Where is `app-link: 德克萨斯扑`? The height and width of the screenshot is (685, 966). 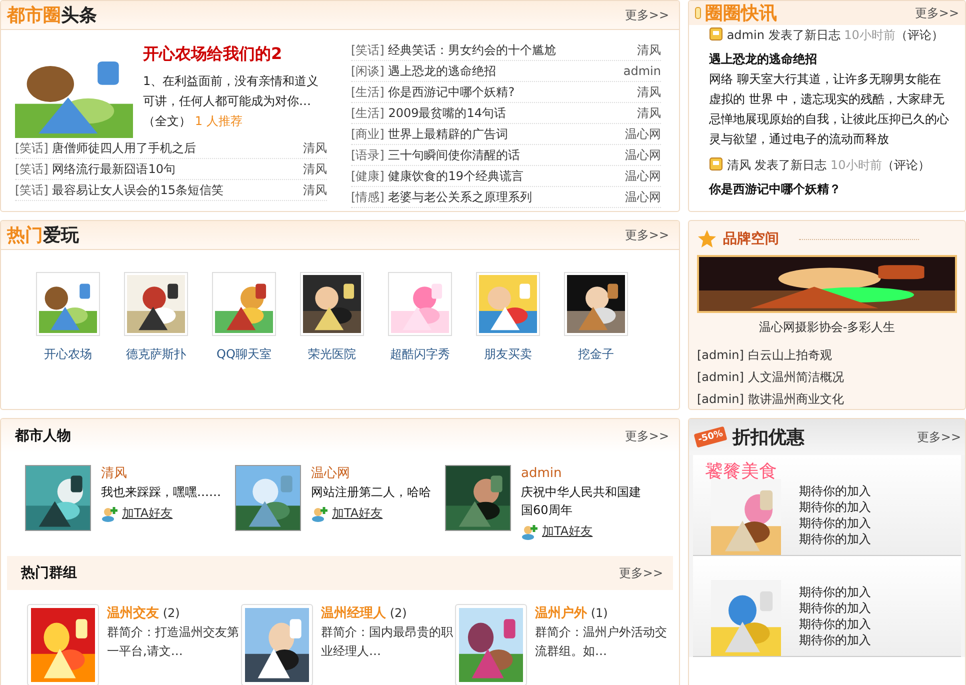
app-link: 德克萨斯扑 is located at coordinates (156, 354).